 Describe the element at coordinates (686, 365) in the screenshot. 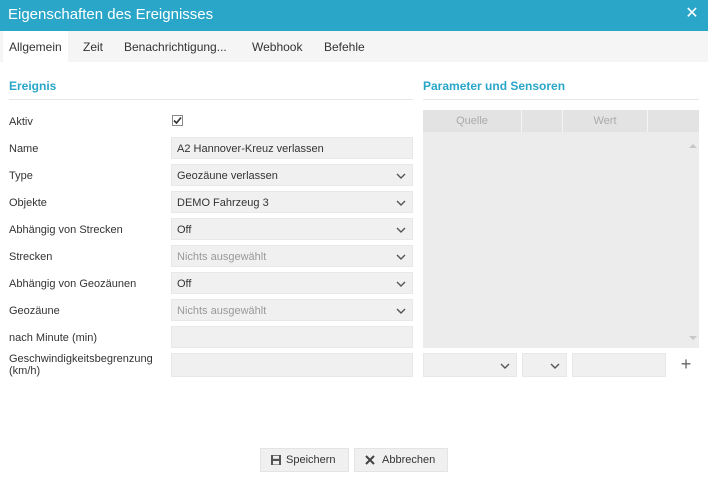

I see `plus-icon: +` at that location.